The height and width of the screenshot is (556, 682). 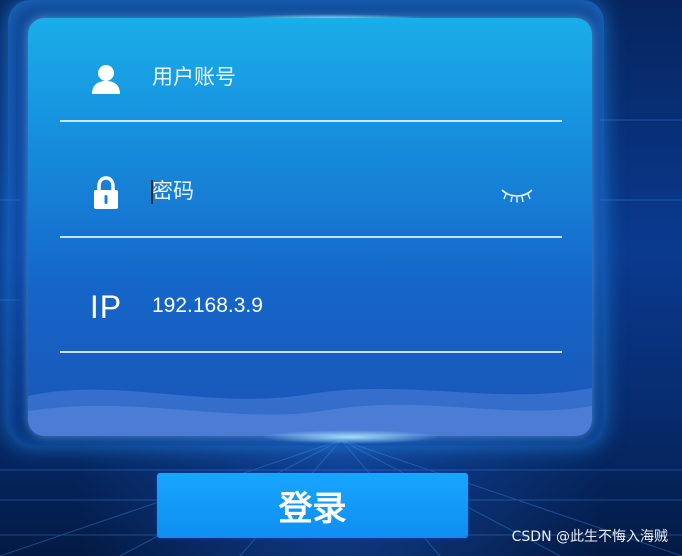 What do you see at coordinates (517, 194) in the screenshot?
I see `eye-closed-icon` at bounding box center [517, 194].